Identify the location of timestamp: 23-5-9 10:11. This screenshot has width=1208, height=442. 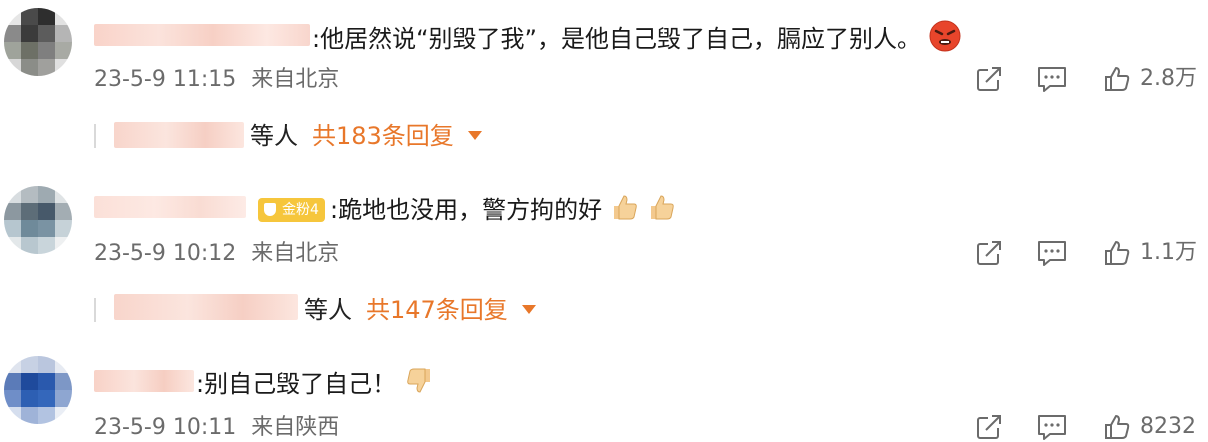
(165, 427).